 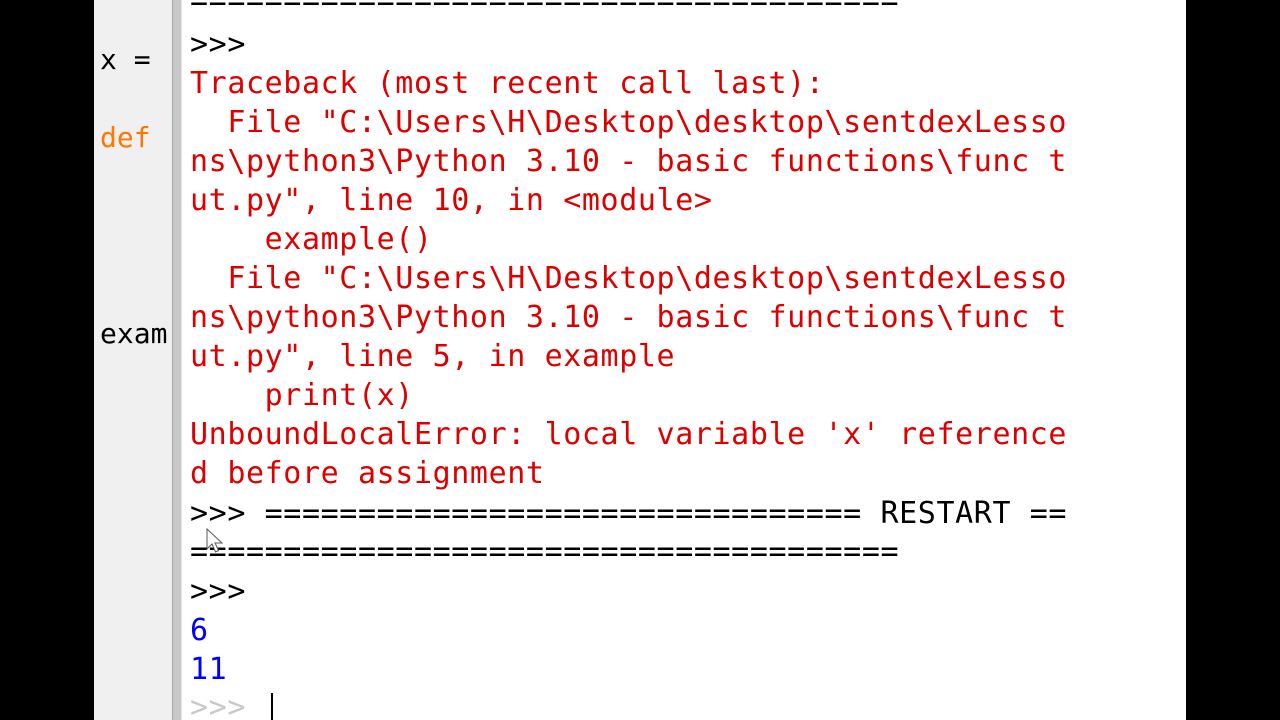 What do you see at coordinates (433, 356) in the screenshot?
I see `traceback-line: ut.py", line 5, in example` at bounding box center [433, 356].